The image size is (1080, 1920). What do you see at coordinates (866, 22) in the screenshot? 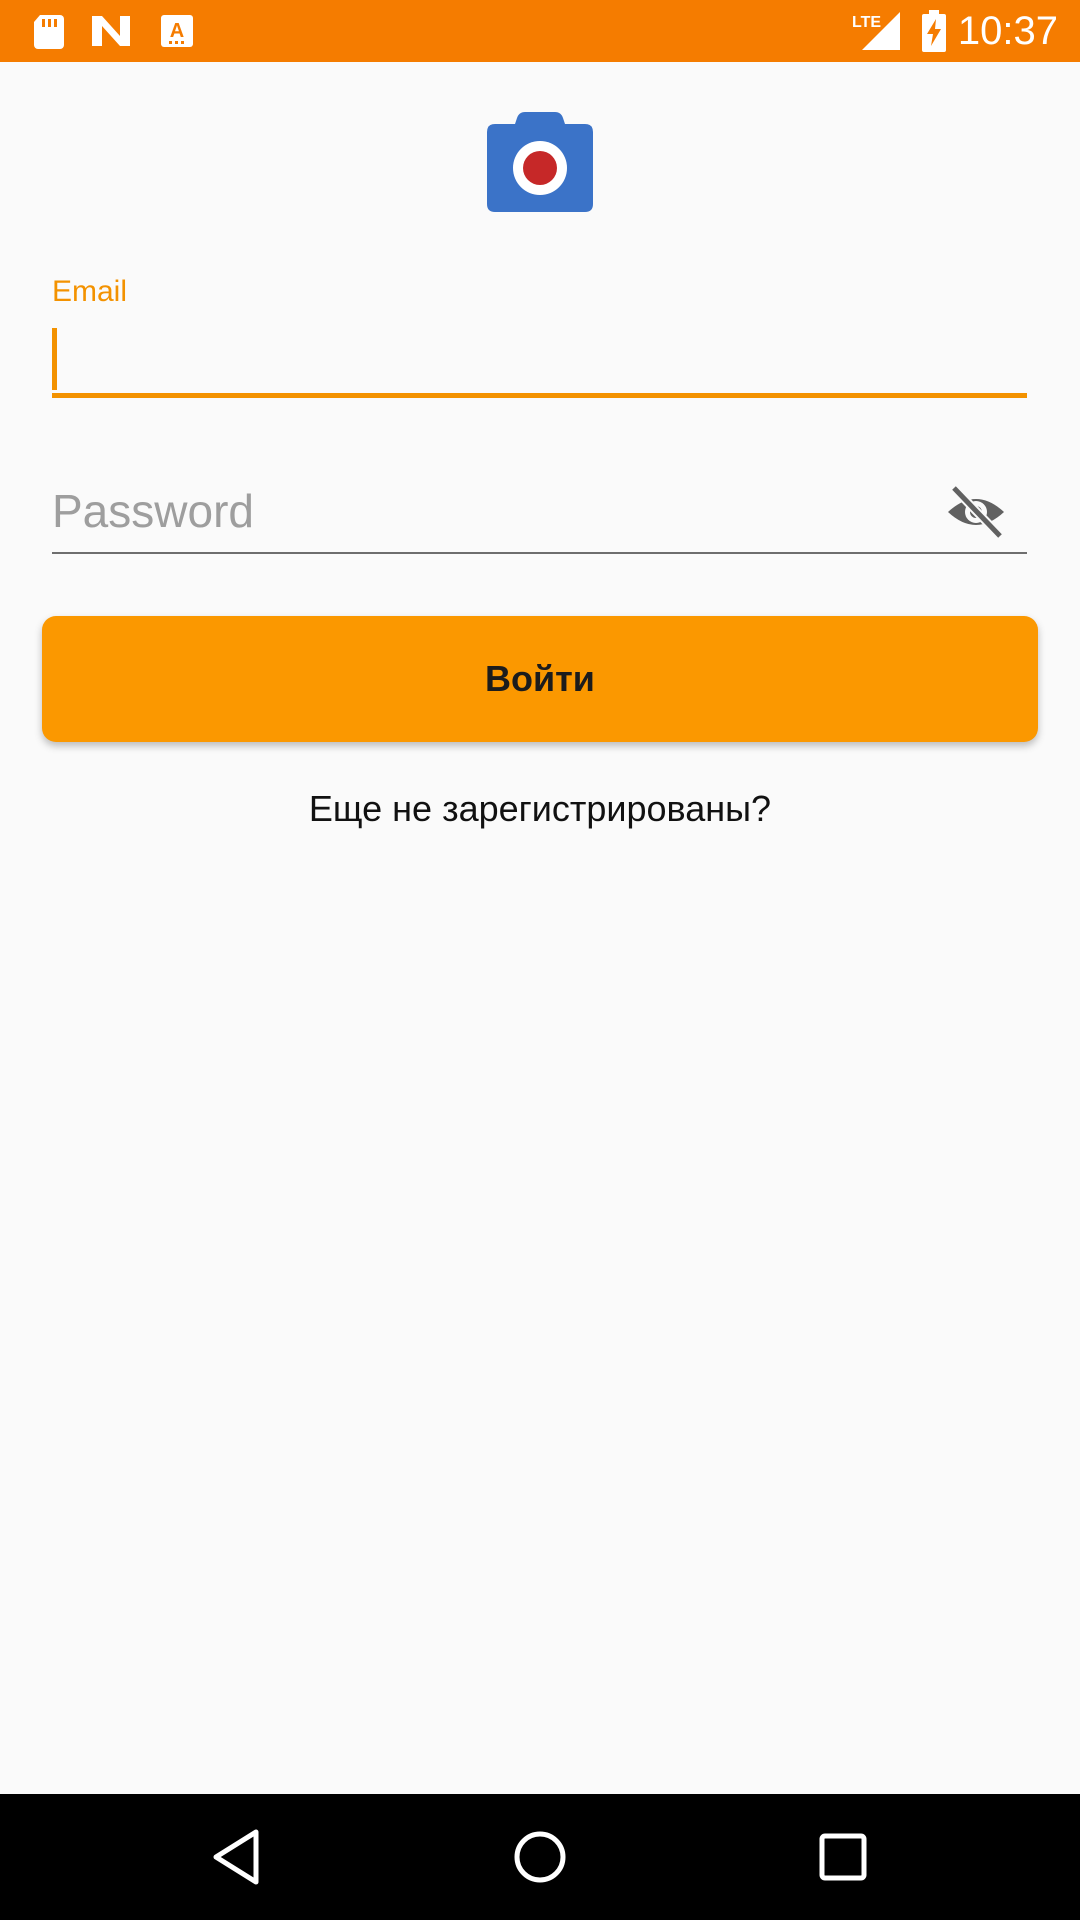
I see `svg-text: LTE` at bounding box center [866, 22].